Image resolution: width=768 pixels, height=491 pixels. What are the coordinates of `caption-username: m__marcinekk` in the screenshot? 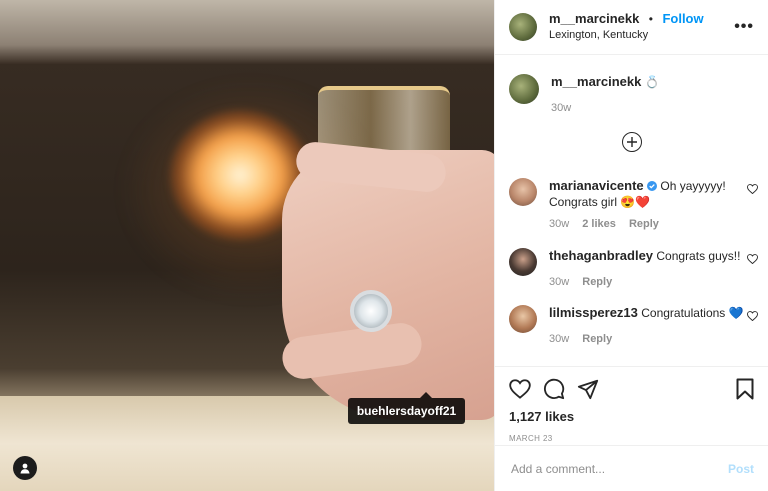 It's located at (596, 81).